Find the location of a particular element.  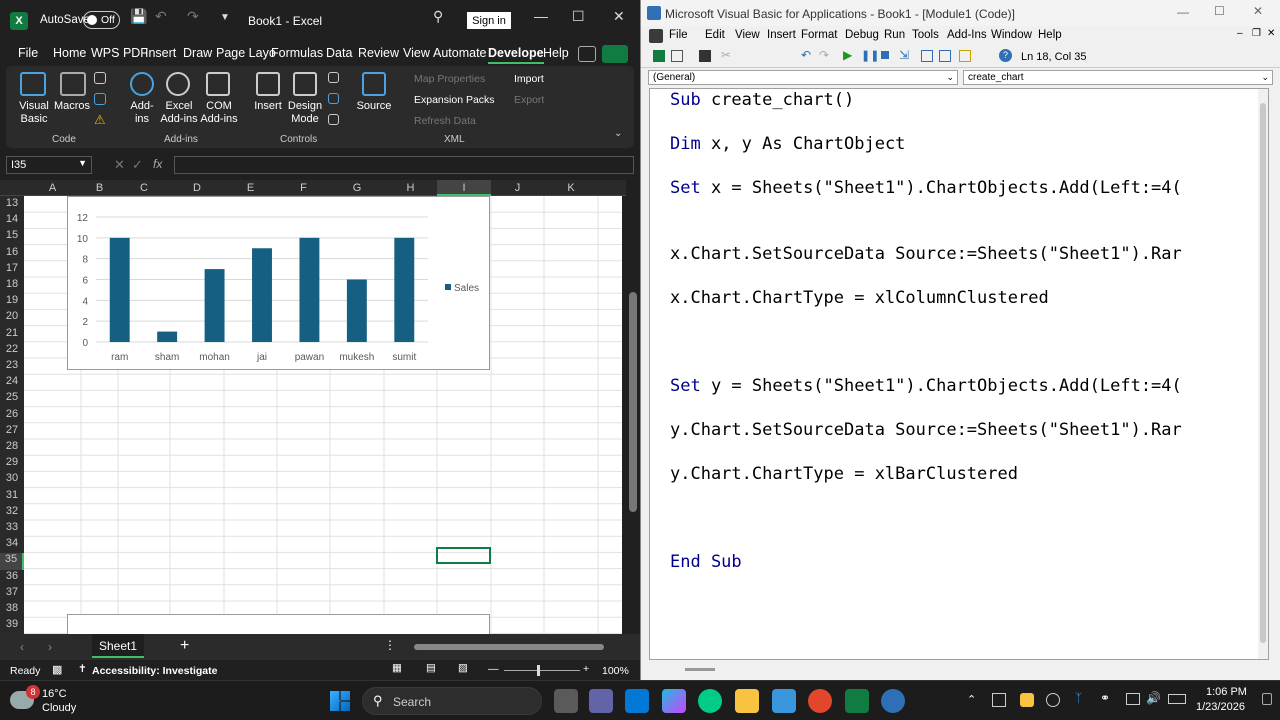

tab-draw: Draw is located at coordinates (197, 53).